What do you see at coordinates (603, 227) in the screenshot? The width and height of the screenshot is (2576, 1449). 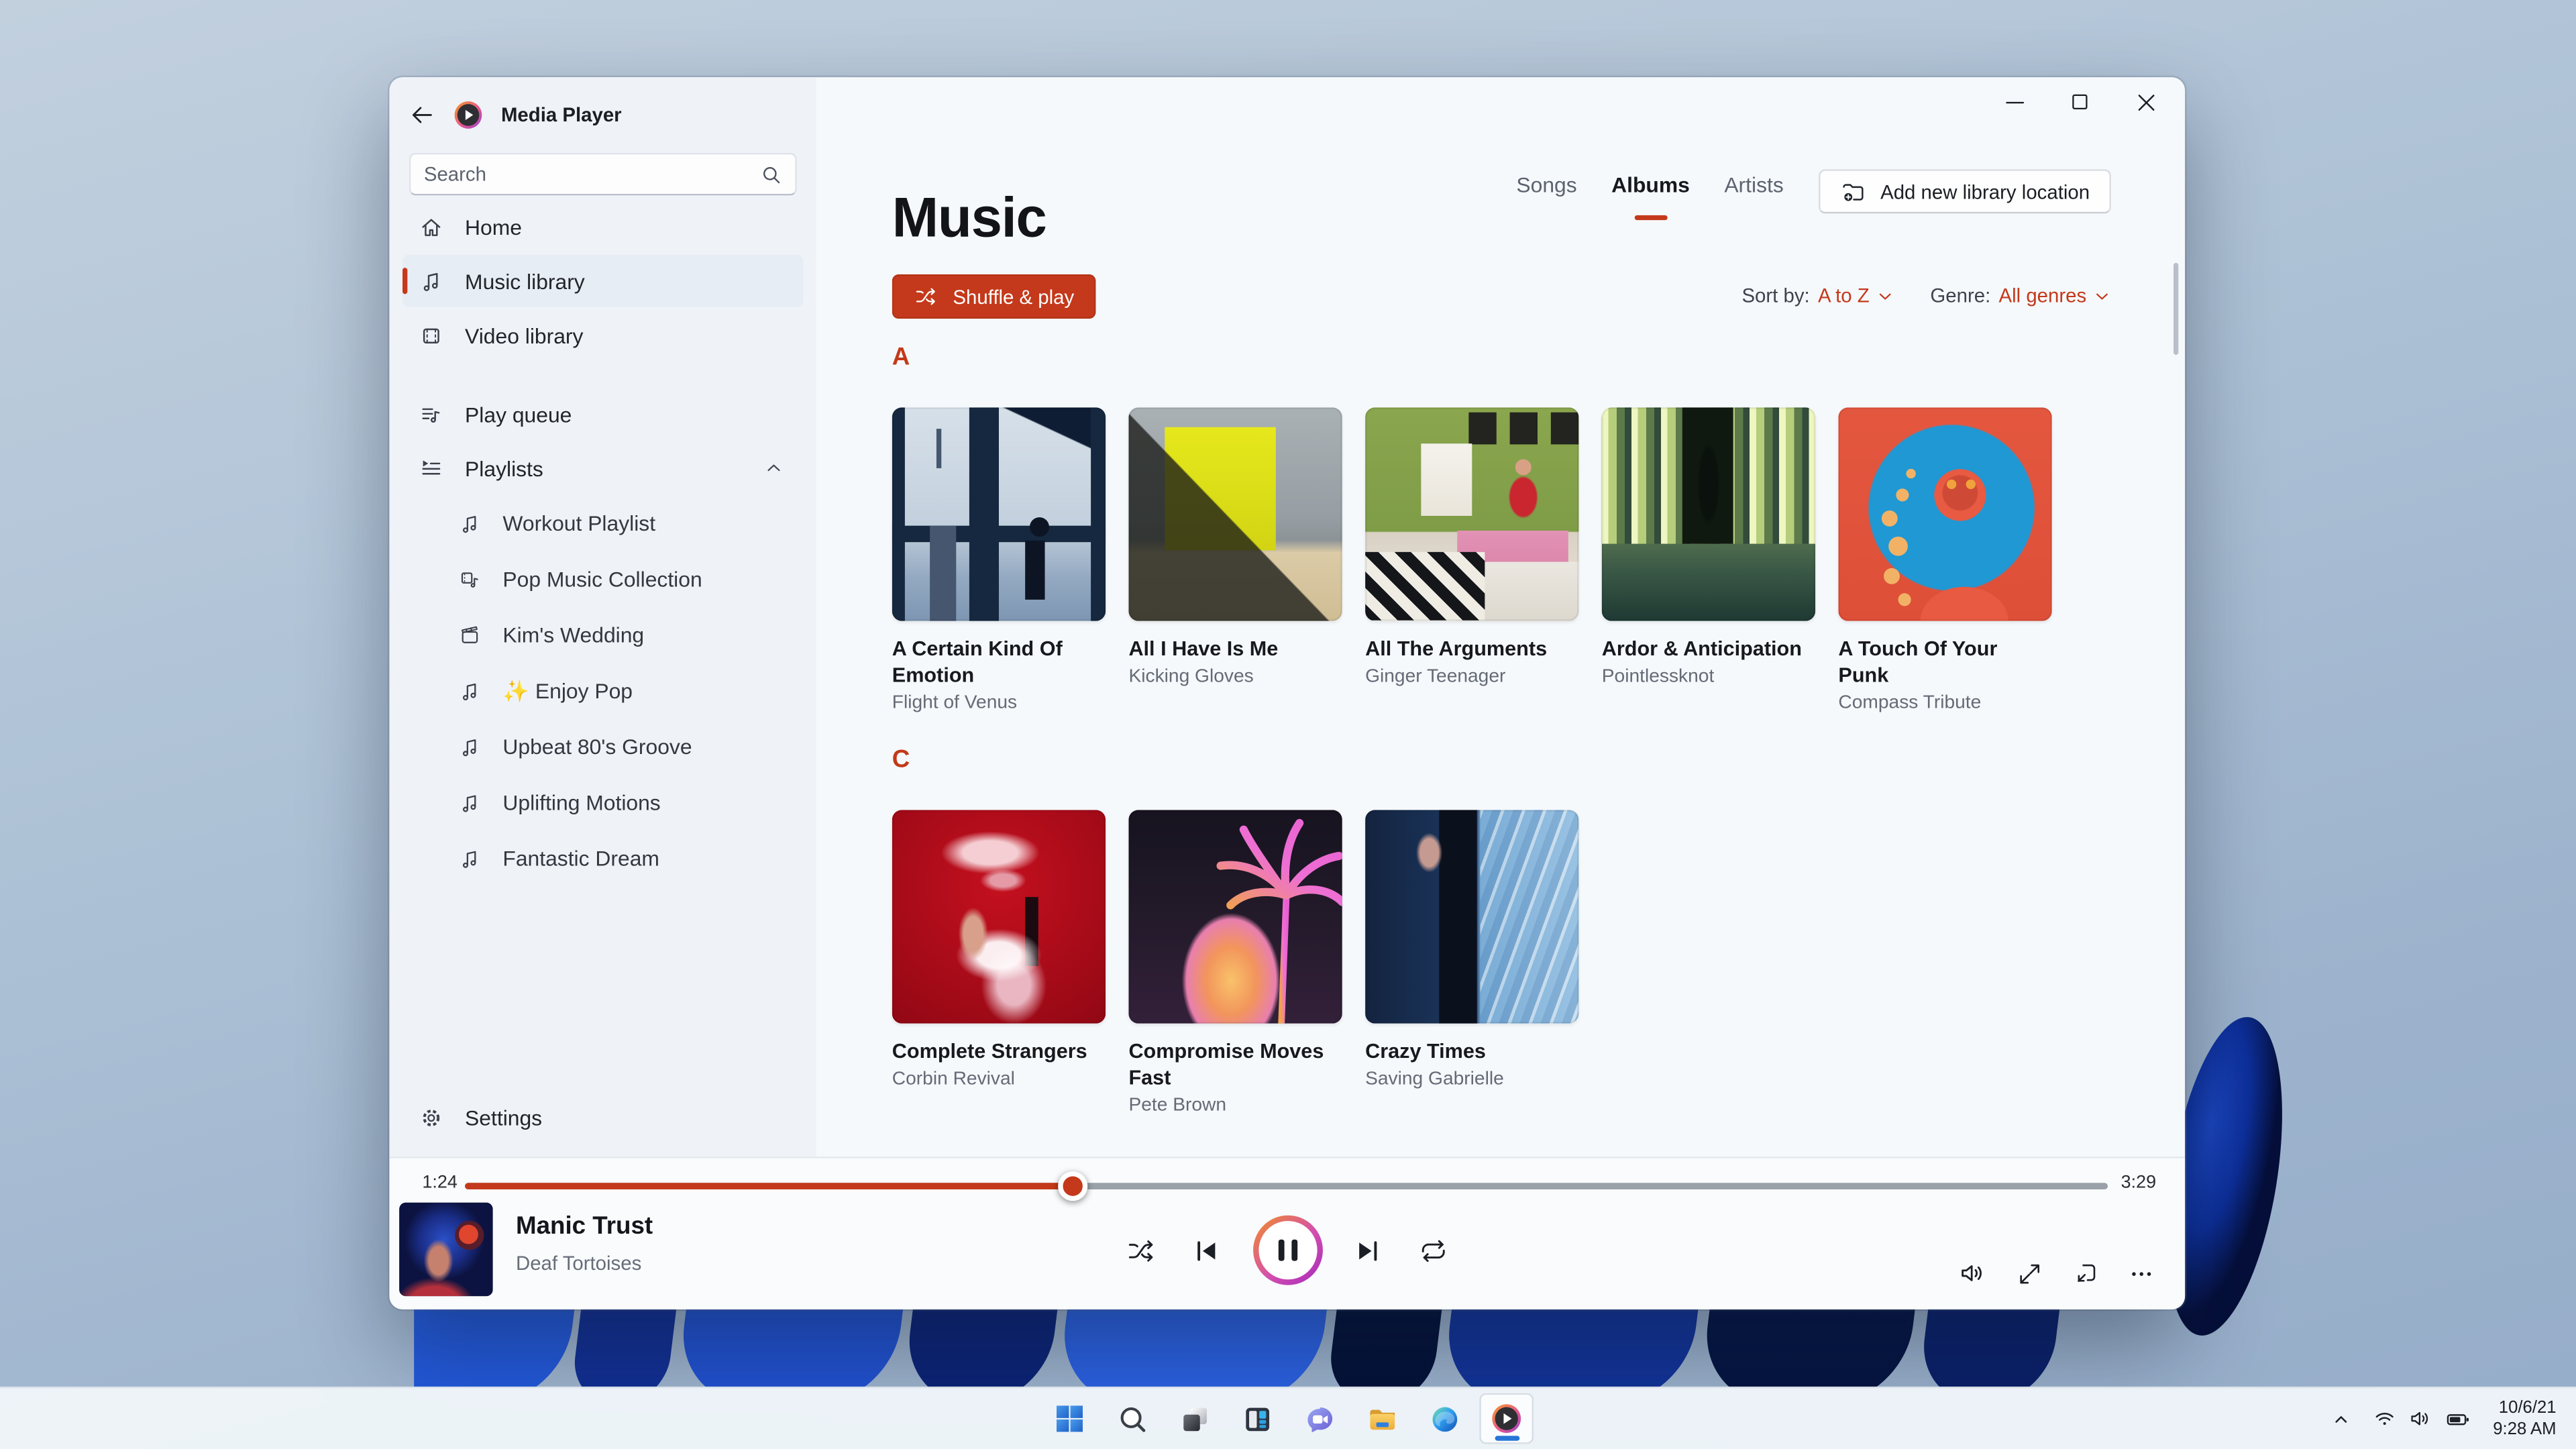 I see `sidebar-item-home: Home` at bounding box center [603, 227].